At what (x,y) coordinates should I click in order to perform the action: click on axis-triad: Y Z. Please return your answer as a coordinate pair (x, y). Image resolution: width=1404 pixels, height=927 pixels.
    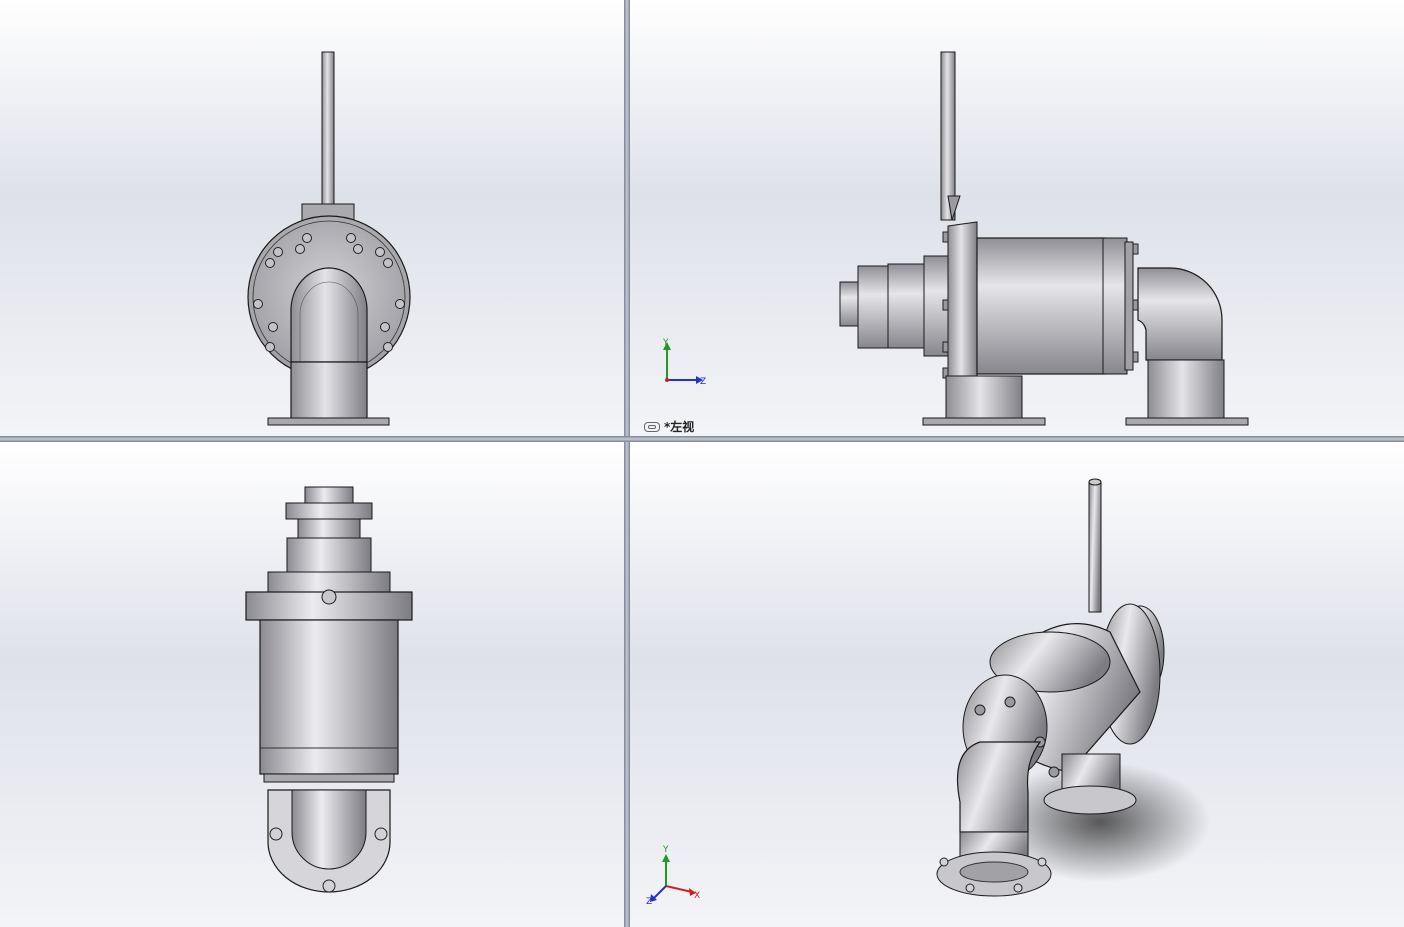
    Looking at the image, I should click on (684, 362).